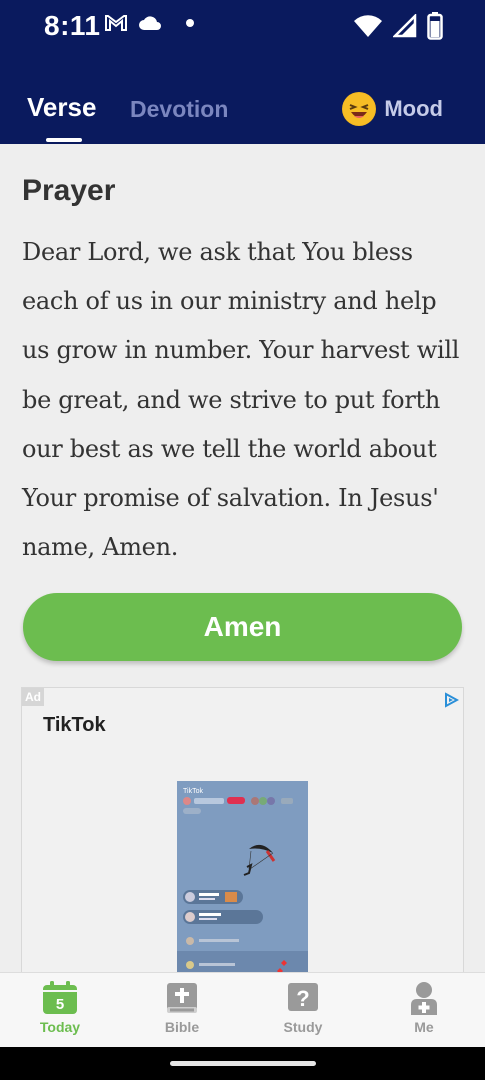 The width and height of the screenshot is (485, 1080). I want to click on gmail-icon, so click(116, 23).